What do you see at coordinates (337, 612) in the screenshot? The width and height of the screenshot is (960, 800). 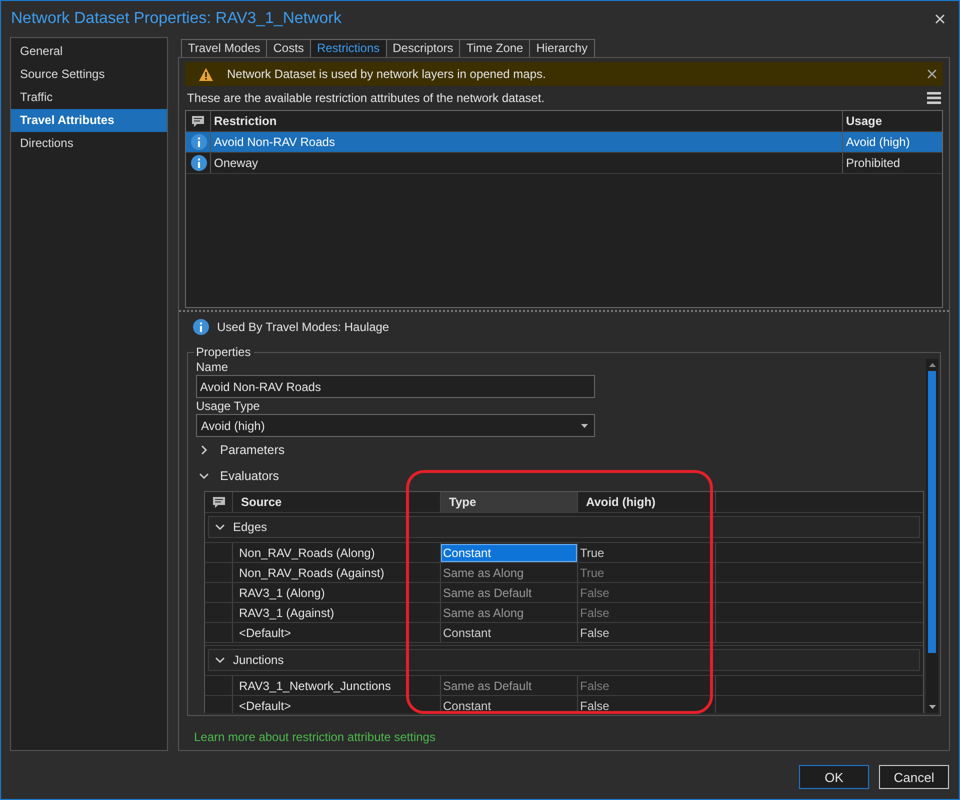 I see `table-cell: RAV3_1 (Against)` at bounding box center [337, 612].